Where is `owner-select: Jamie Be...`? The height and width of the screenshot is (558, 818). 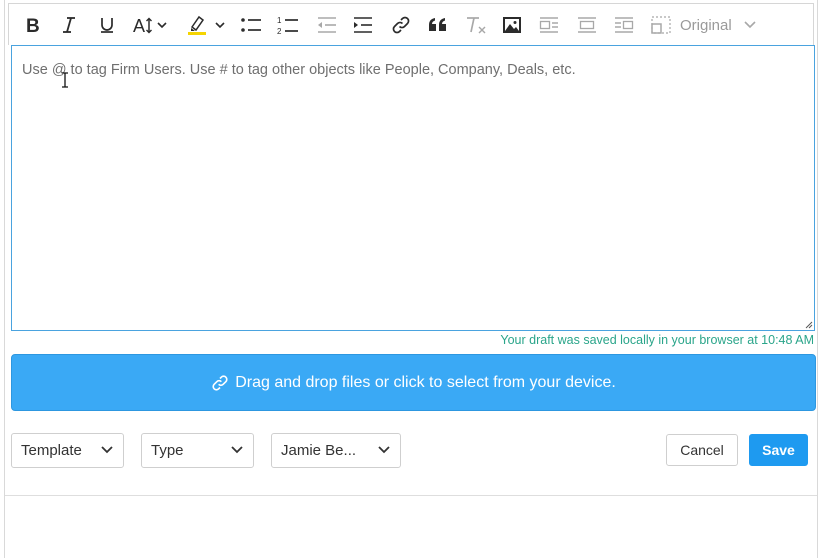 owner-select: Jamie Be... is located at coordinates (336, 450).